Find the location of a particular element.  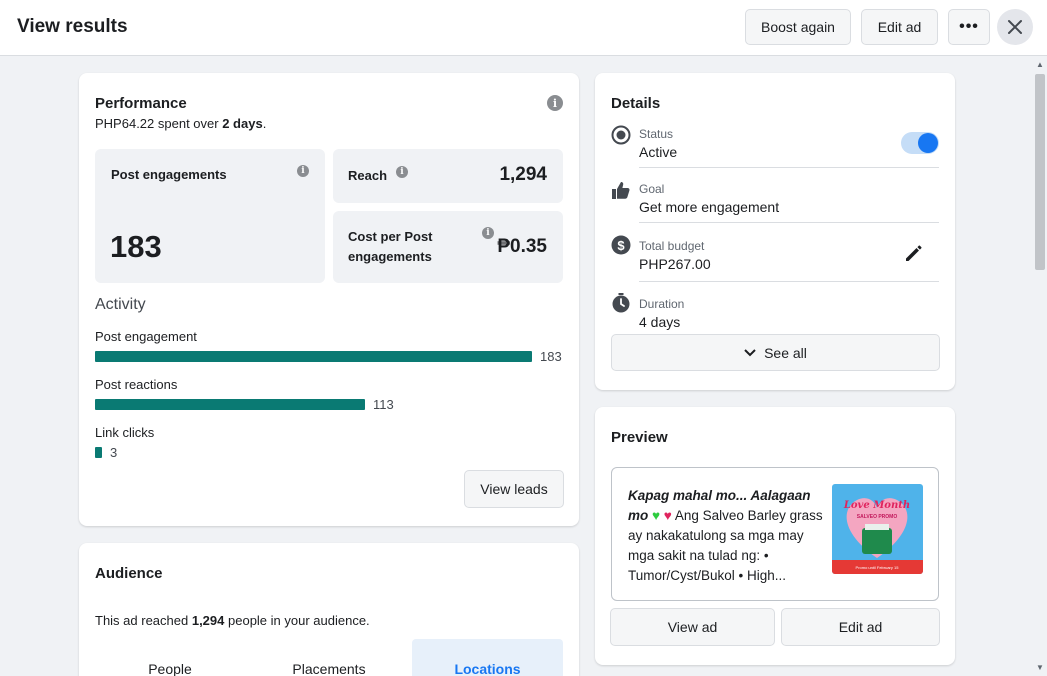

status-toggle is located at coordinates (920, 143).